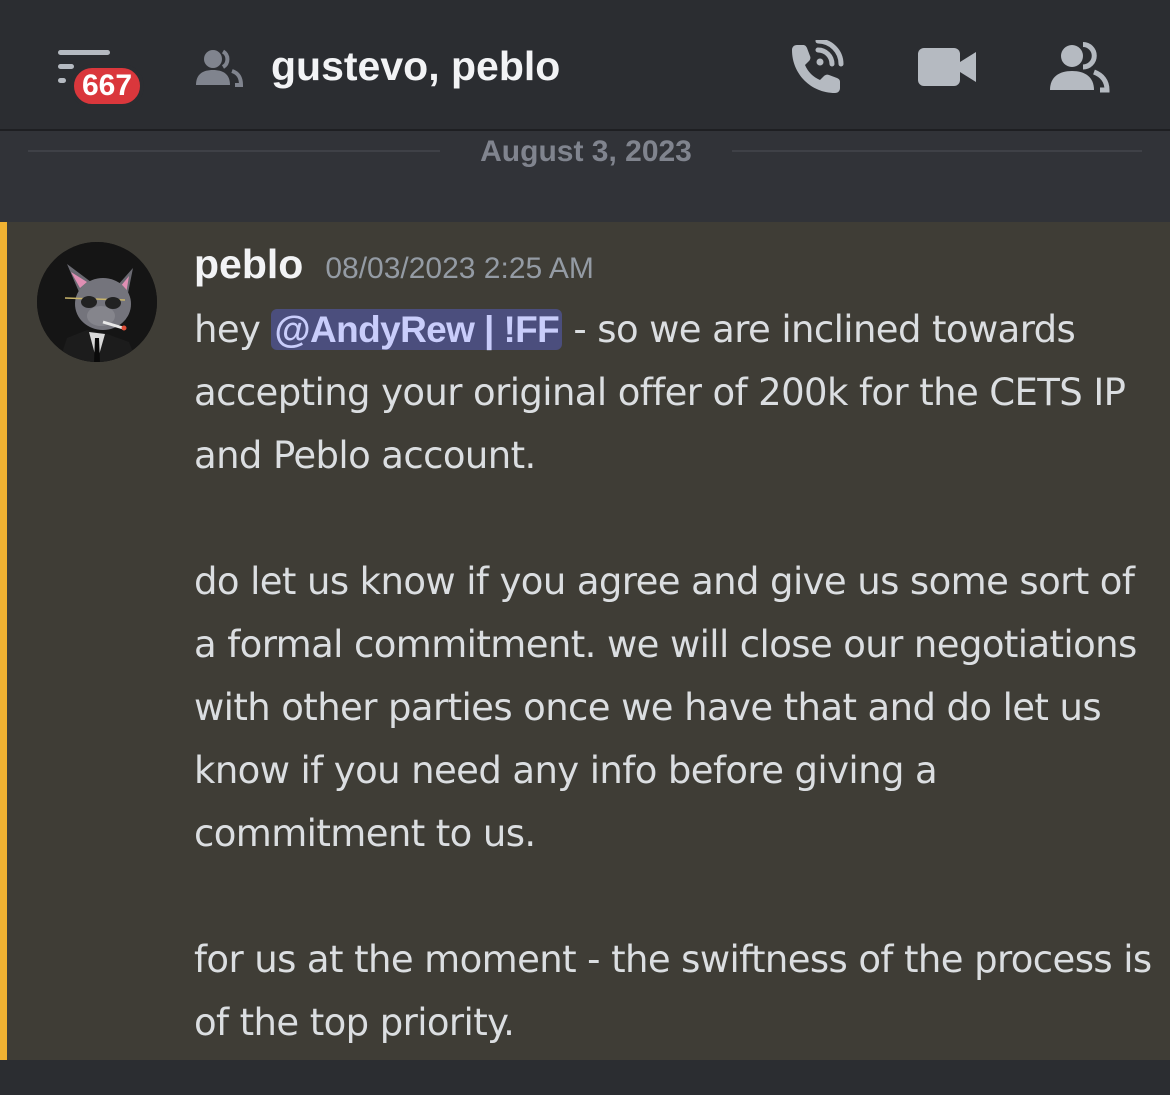  Describe the element at coordinates (233, 329) in the screenshot. I see `message-text: hey` at that location.